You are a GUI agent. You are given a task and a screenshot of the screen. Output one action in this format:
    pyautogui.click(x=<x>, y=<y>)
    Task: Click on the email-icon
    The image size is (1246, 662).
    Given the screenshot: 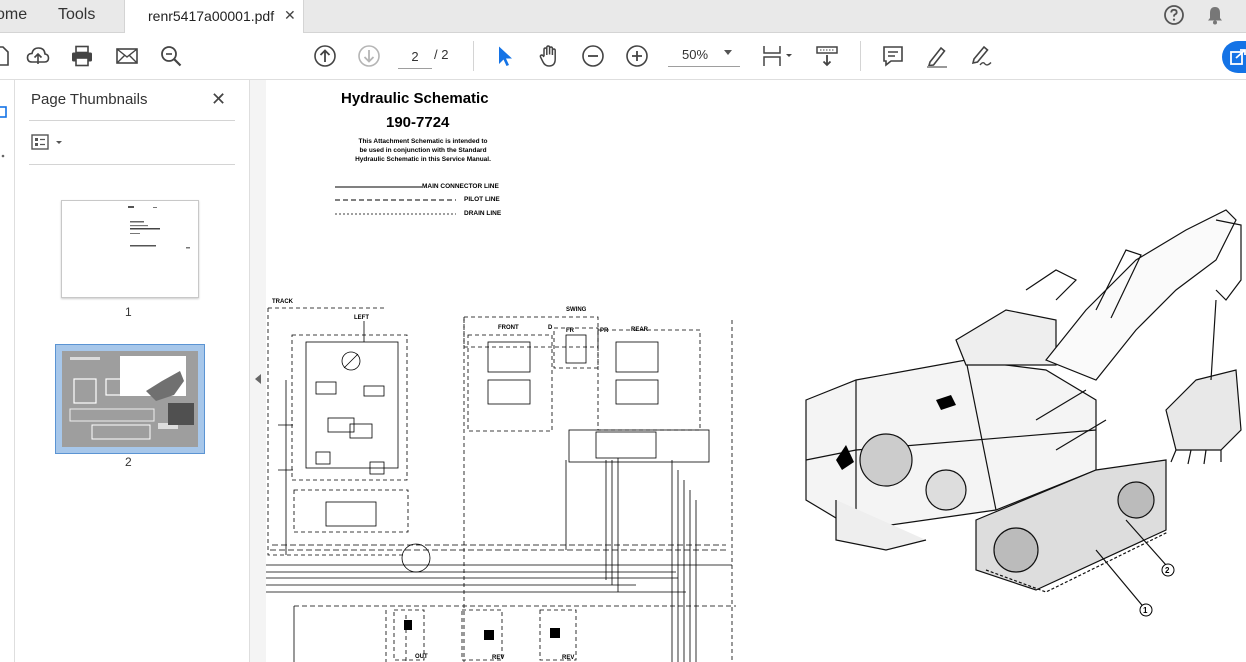 What is the action you would take?
    pyautogui.click(x=127, y=56)
    